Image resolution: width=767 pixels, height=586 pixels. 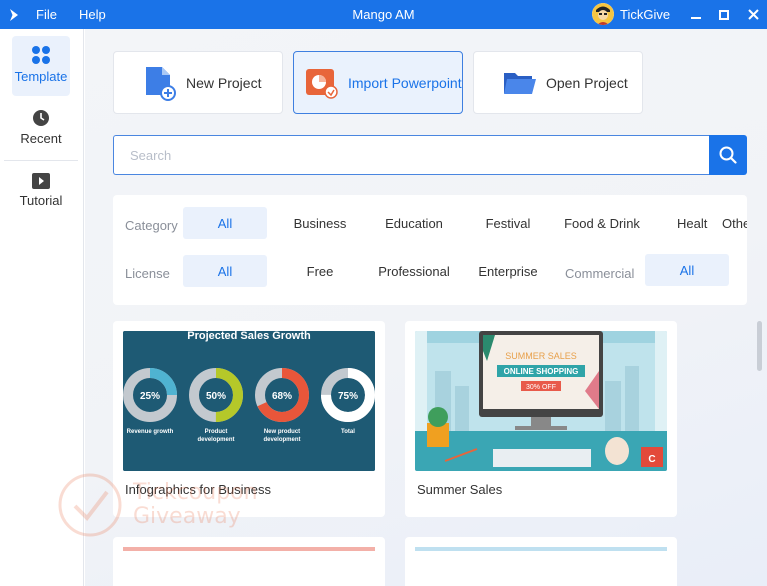 What do you see at coordinates (150, 396) in the screenshot?
I see `donut-value: 25%` at bounding box center [150, 396].